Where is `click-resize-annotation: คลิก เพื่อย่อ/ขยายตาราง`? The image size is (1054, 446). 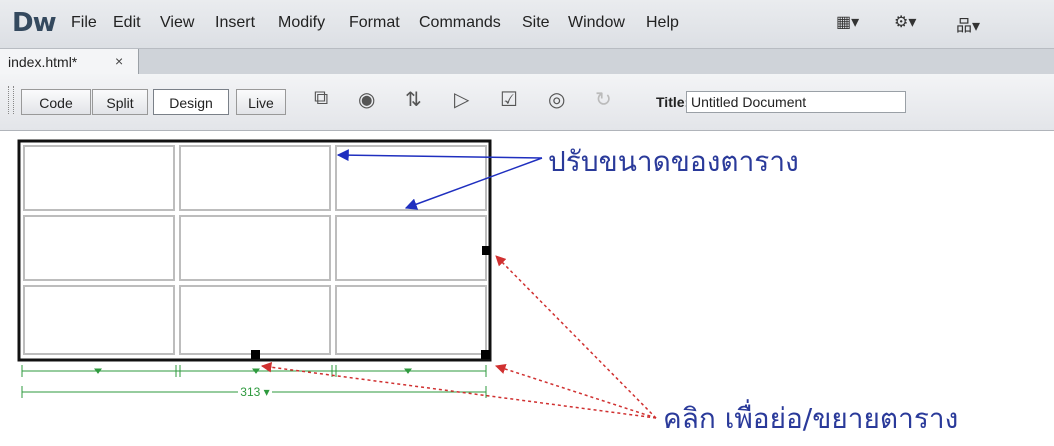 click-resize-annotation: คลิก เพื่อย่อ/ขยายตาราง is located at coordinates (811, 418).